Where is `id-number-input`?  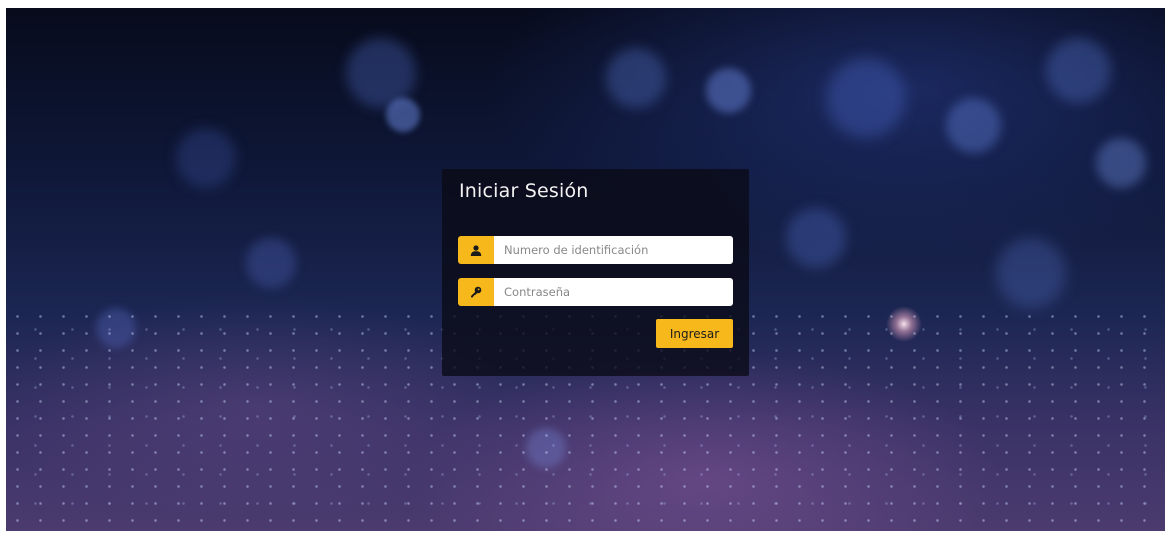 id-number-input is located at coordinates (613, 250).